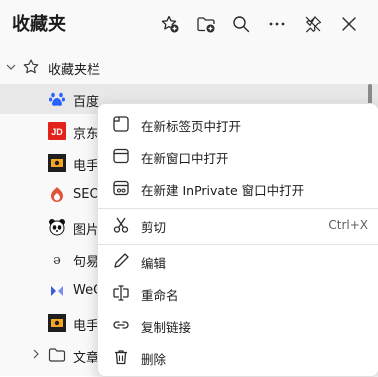 The image size is (378, 377). I want to click on close-button, so click(349, 24).